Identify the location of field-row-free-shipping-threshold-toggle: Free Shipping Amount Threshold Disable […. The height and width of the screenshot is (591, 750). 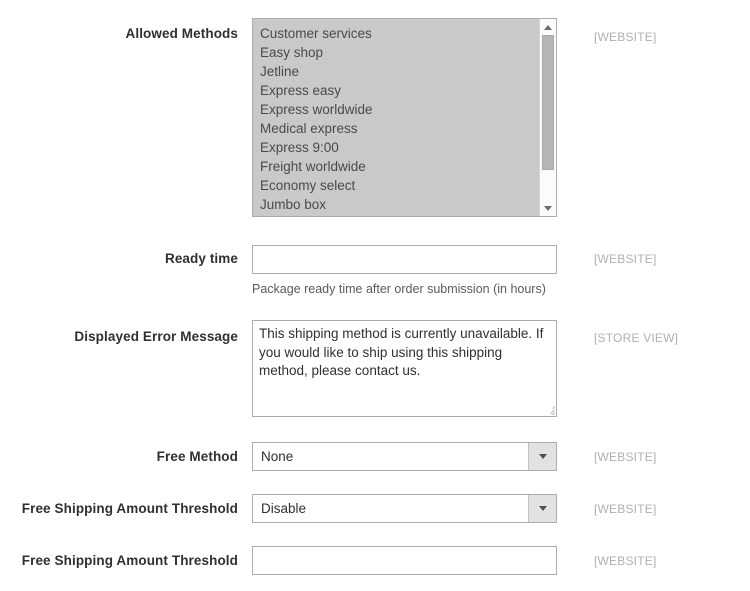
(375, 514).